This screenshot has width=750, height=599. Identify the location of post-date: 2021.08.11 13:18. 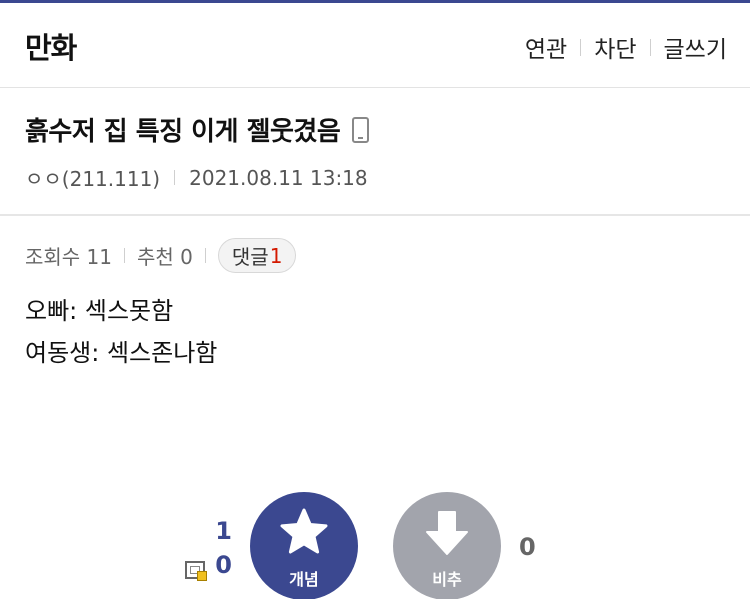
(278, 177).